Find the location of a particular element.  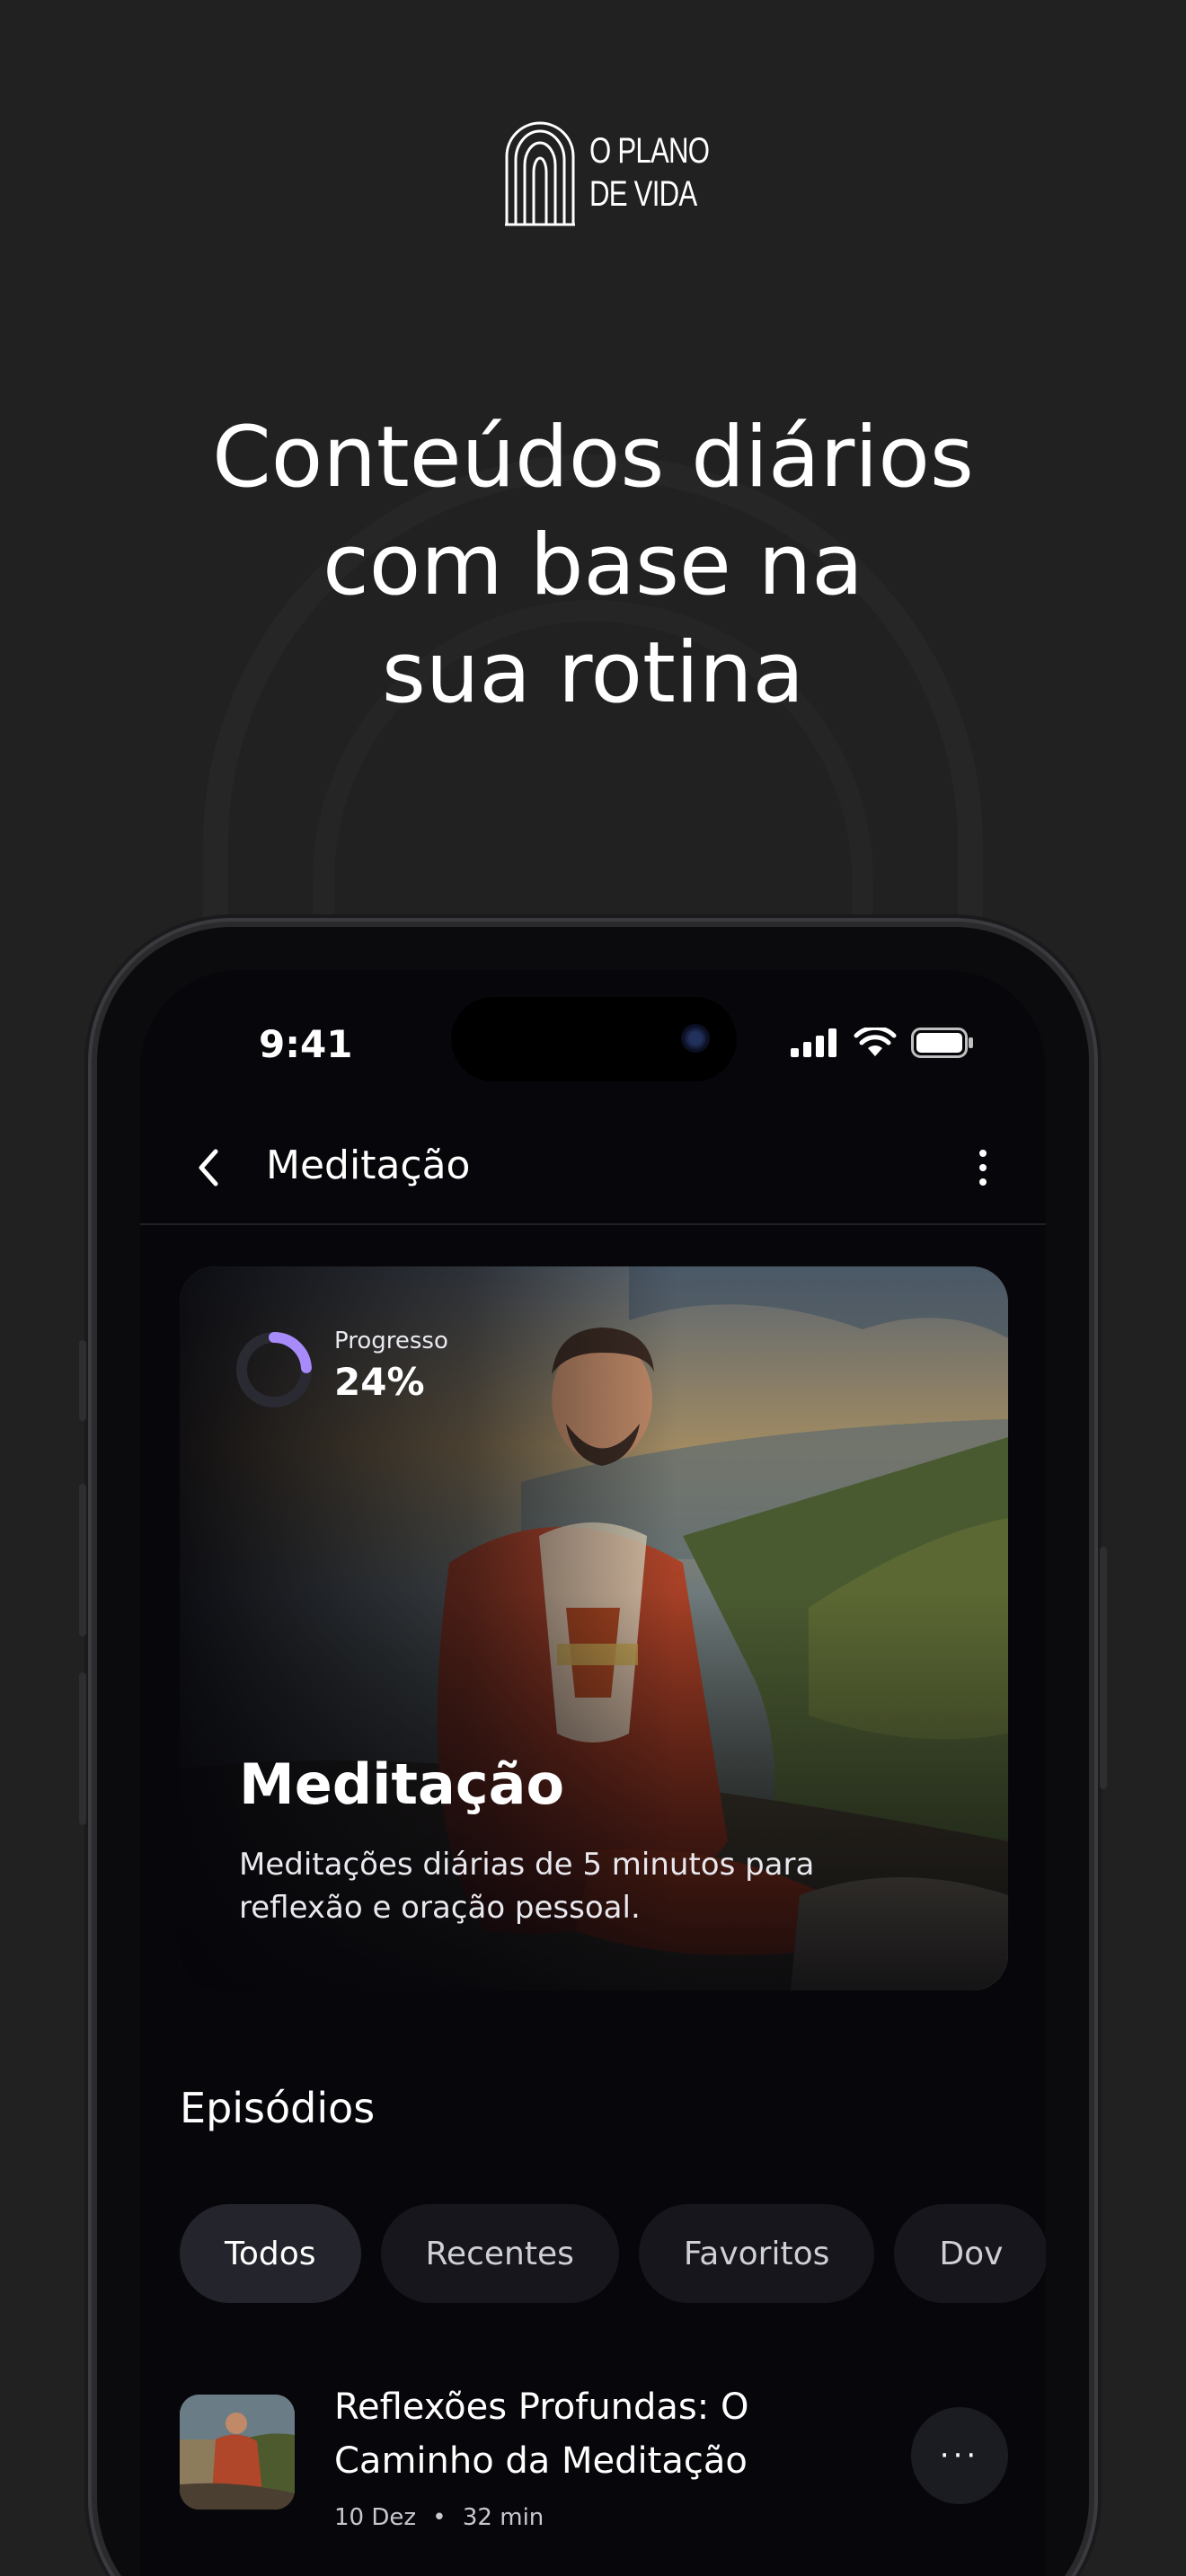

app-bar: Meditação is located at coordinates (593, 1169).